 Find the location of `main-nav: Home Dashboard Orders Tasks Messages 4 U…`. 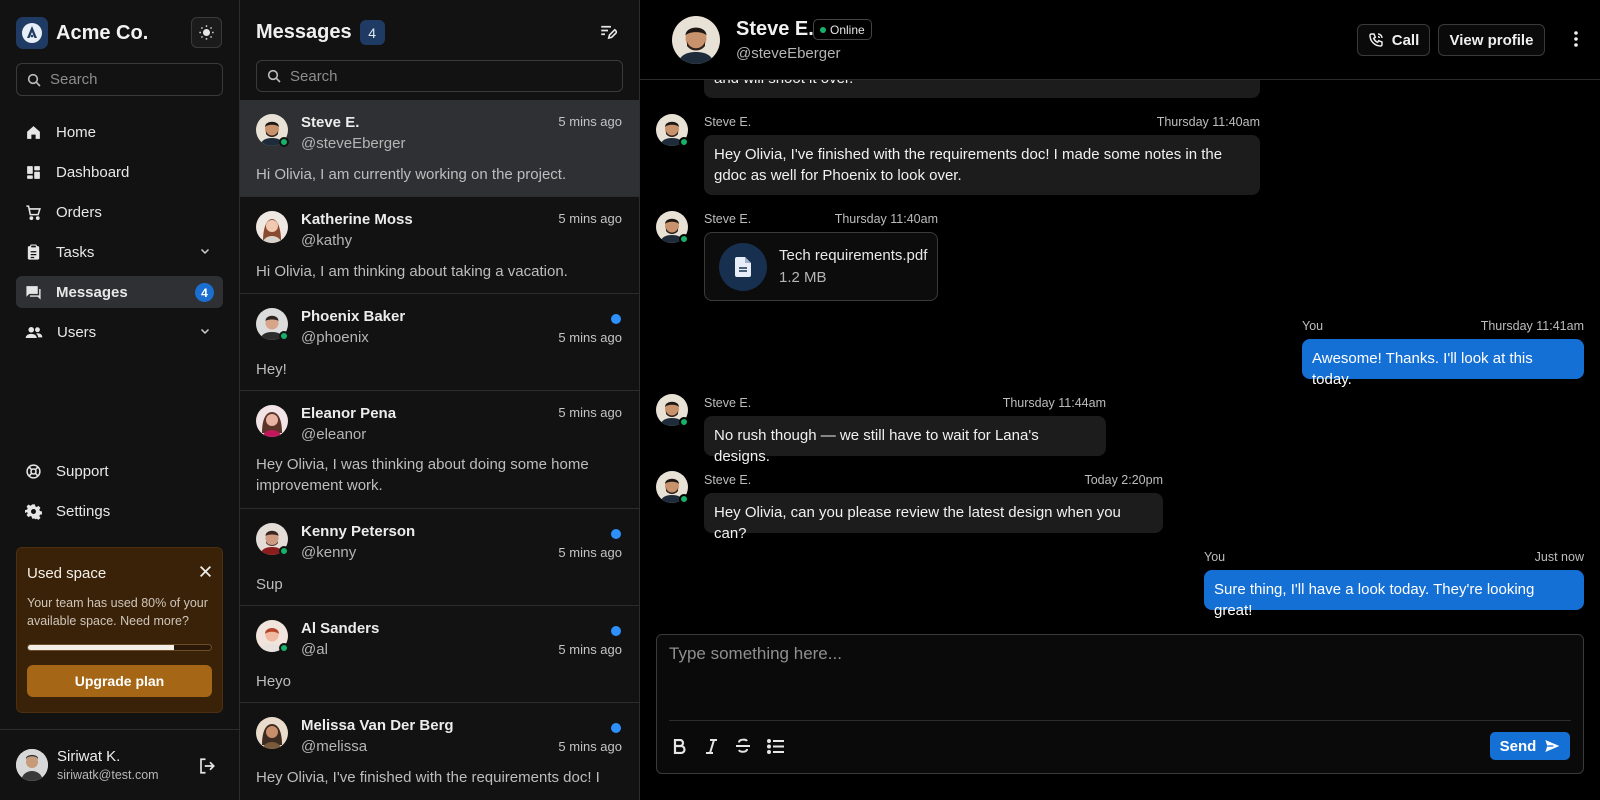

main-nav: Home Dashboard Orders Tasks Messages 4 U… is located at coordinates (119, 236).